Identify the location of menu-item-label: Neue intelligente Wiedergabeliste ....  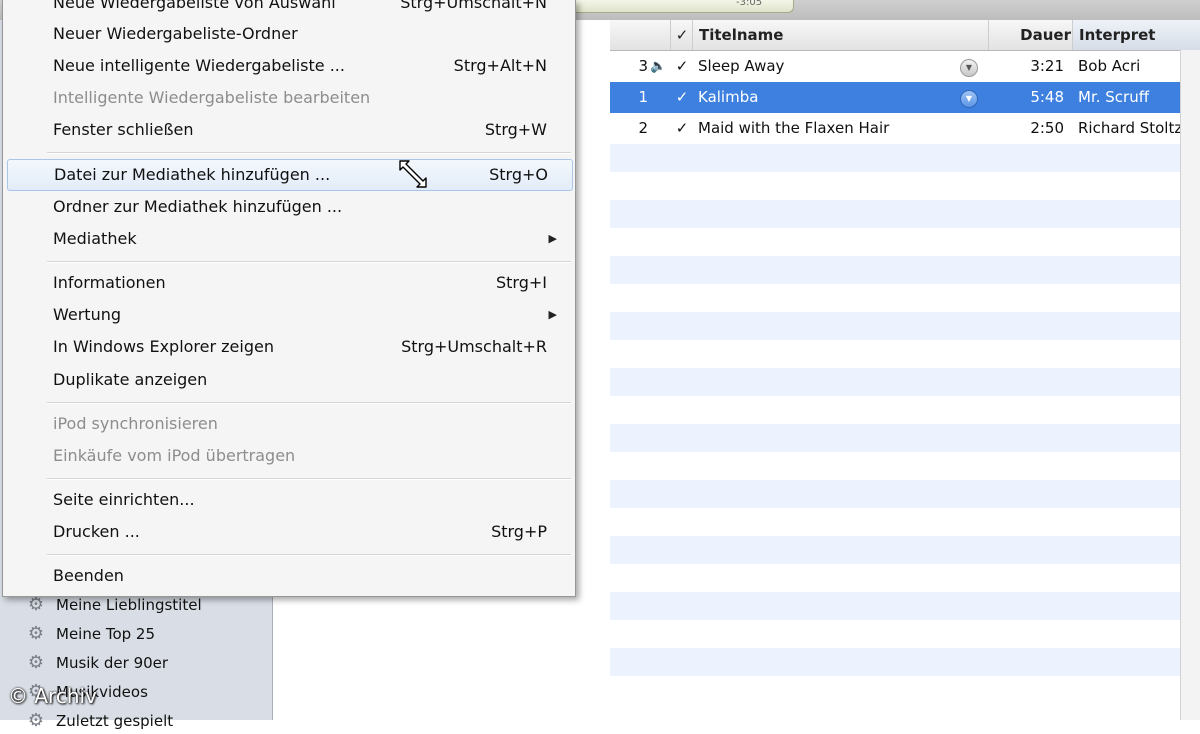
(199, 65).